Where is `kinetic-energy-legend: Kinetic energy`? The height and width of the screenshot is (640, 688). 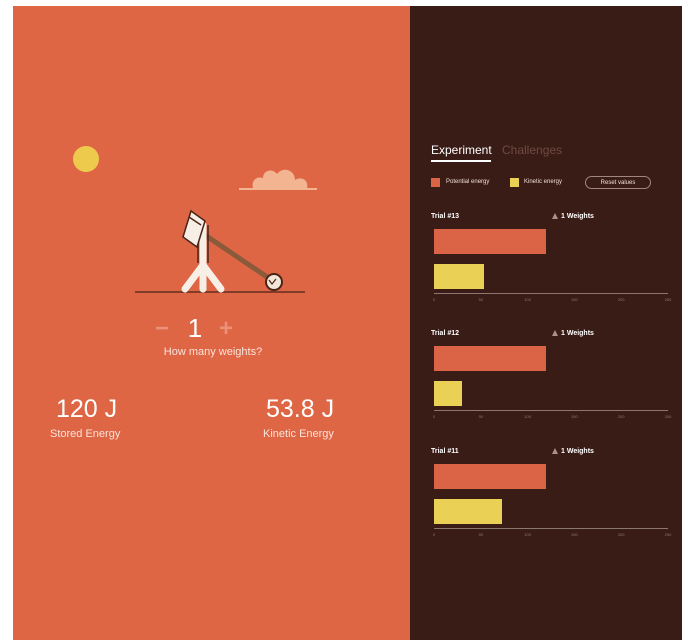
kinetic-energy-legend: Kinetic energy is located at coordinates (543, 182).